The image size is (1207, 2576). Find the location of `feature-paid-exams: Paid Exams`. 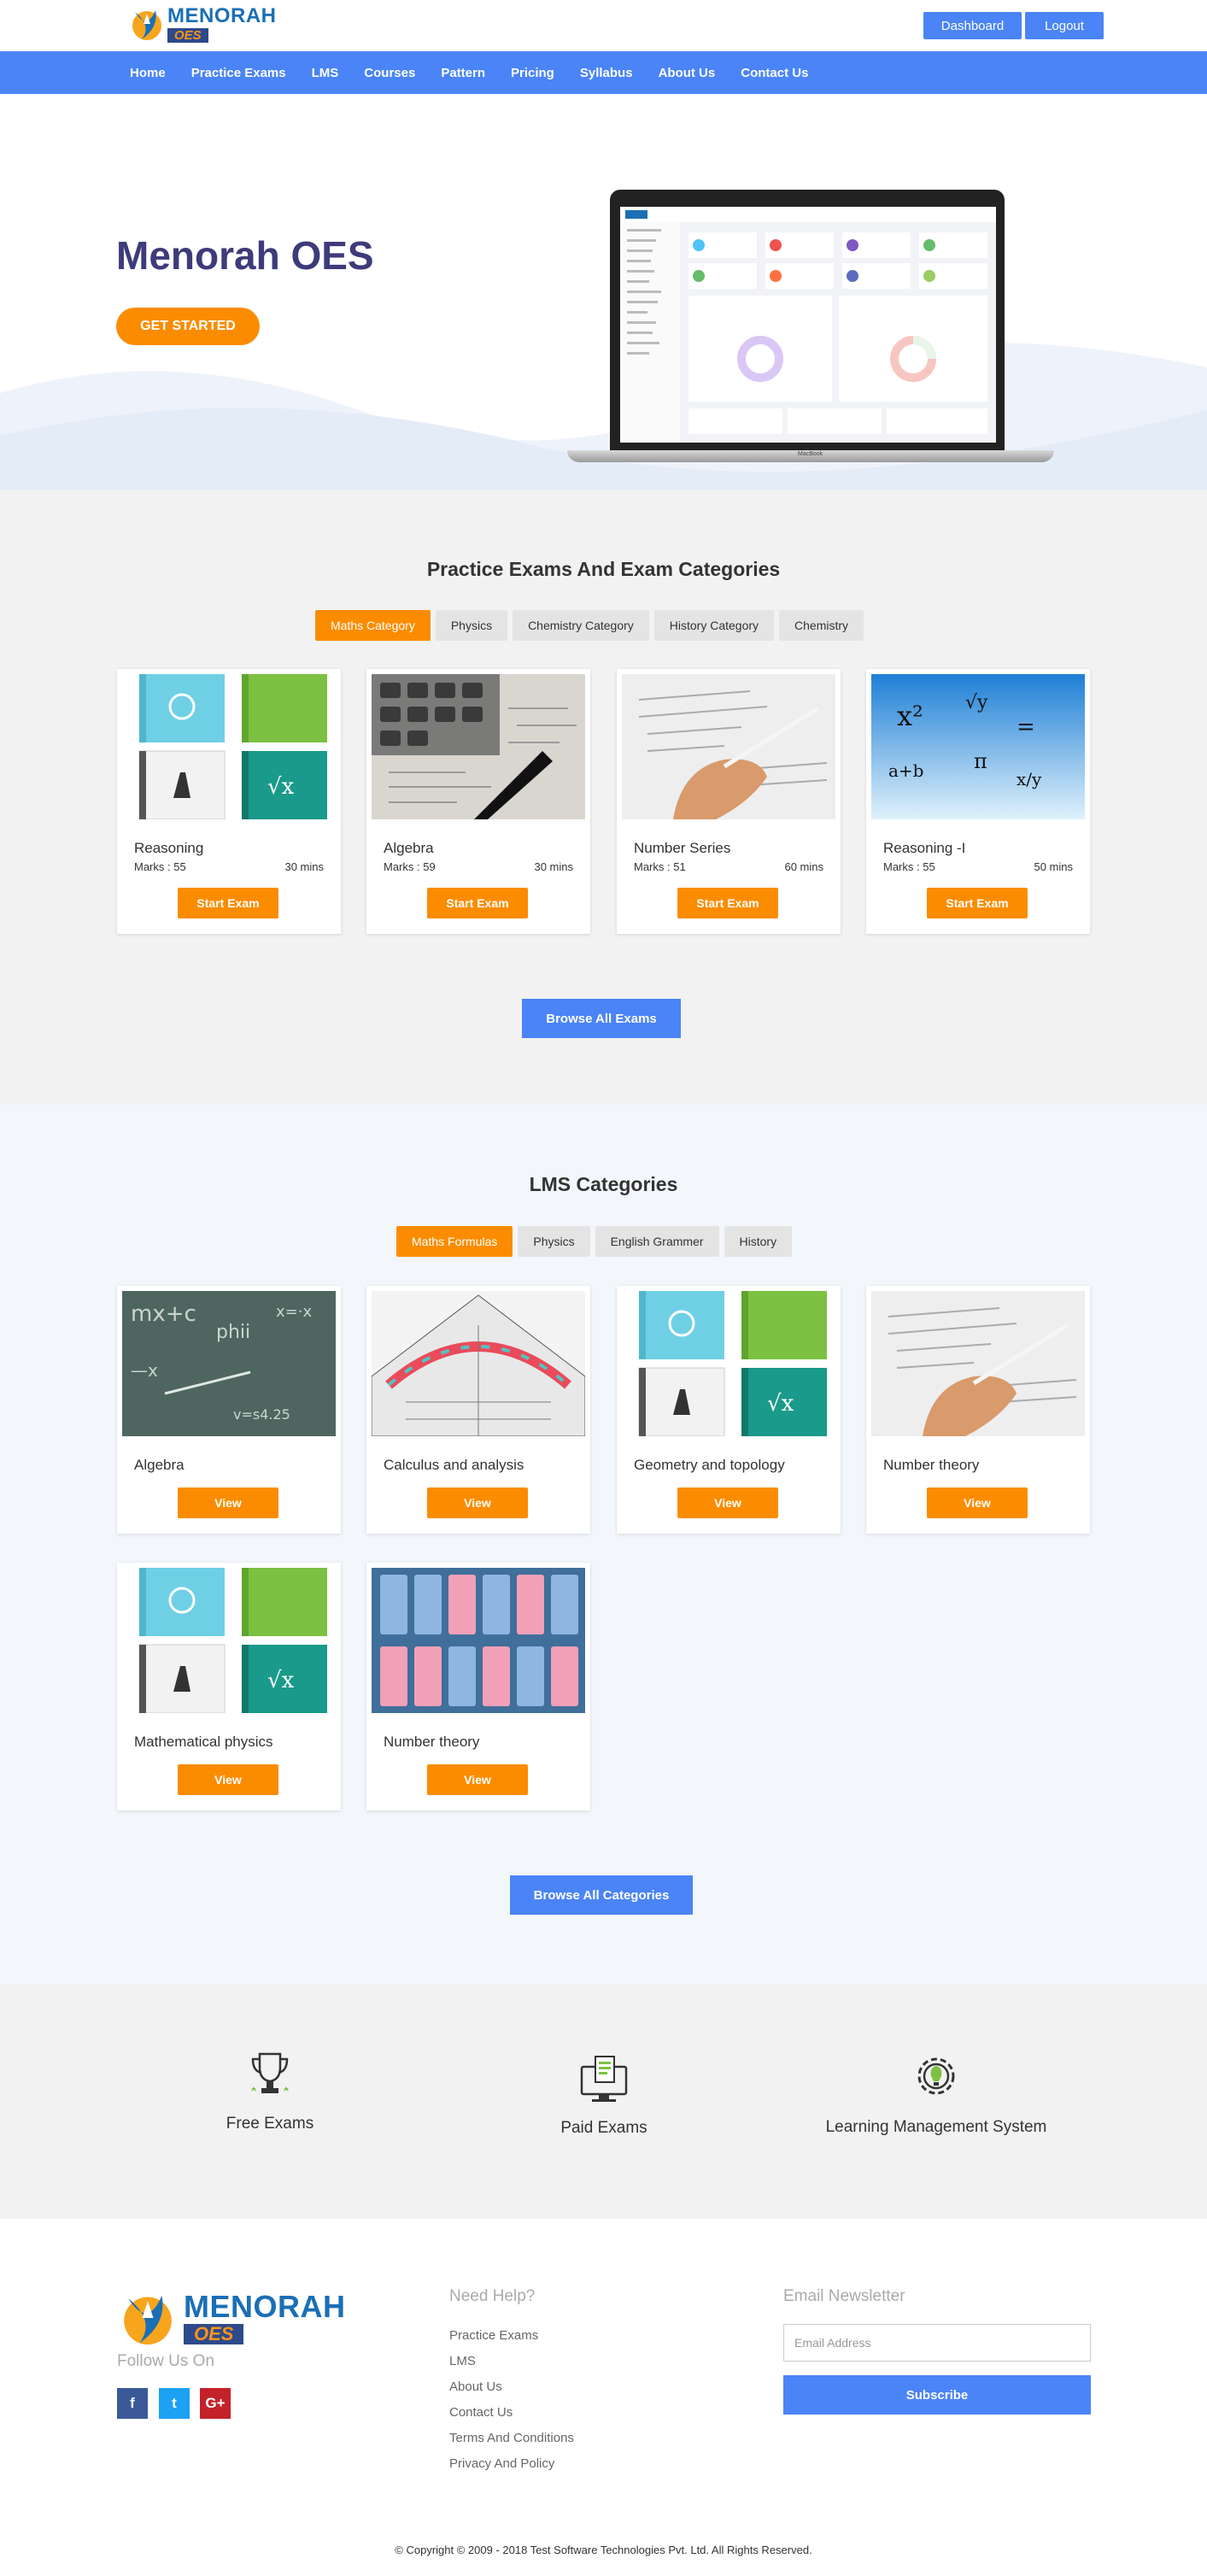

feature-paid-exams: Paid Exams is located at coordinates (604, 2095).